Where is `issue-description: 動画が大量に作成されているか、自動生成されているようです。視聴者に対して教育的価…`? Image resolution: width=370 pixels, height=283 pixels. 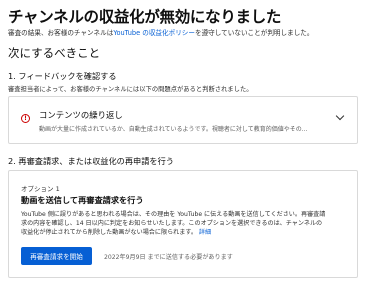 issue-description: 動画が大量に作成されているか、自動生成されているようです。視聴者に対して教育的価… is located at coordinates (173, 129).